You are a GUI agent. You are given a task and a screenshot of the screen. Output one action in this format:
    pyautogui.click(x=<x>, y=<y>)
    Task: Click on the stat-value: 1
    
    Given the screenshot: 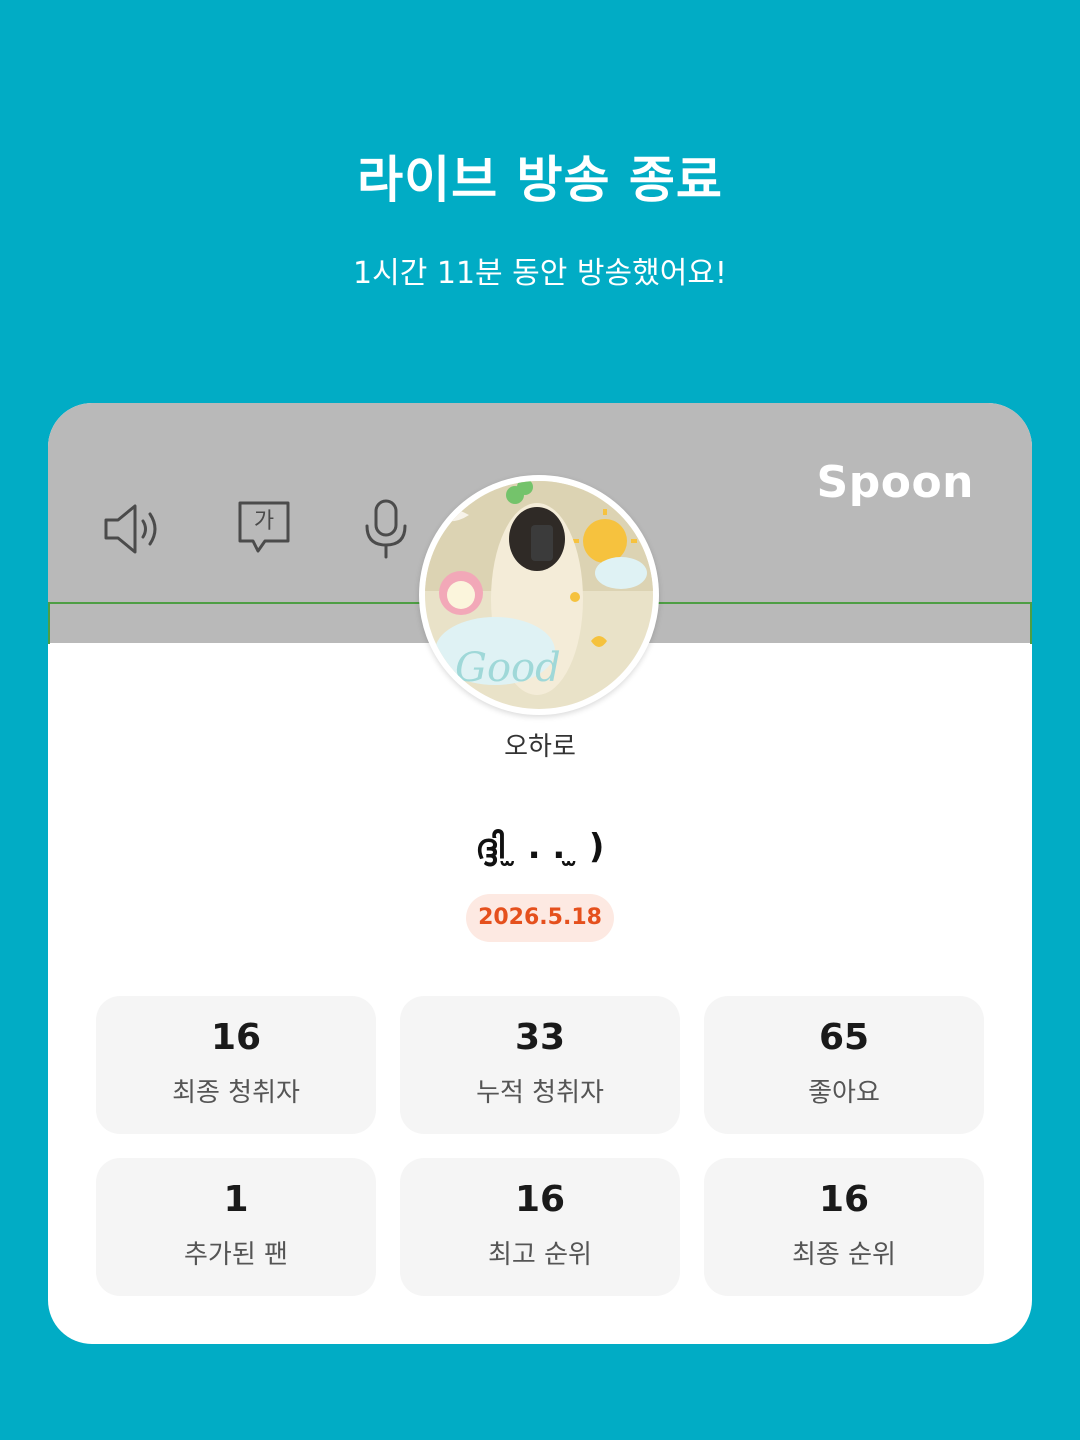 What is the action you would take?
    pyautogui.click(x=236, y=1199)
    